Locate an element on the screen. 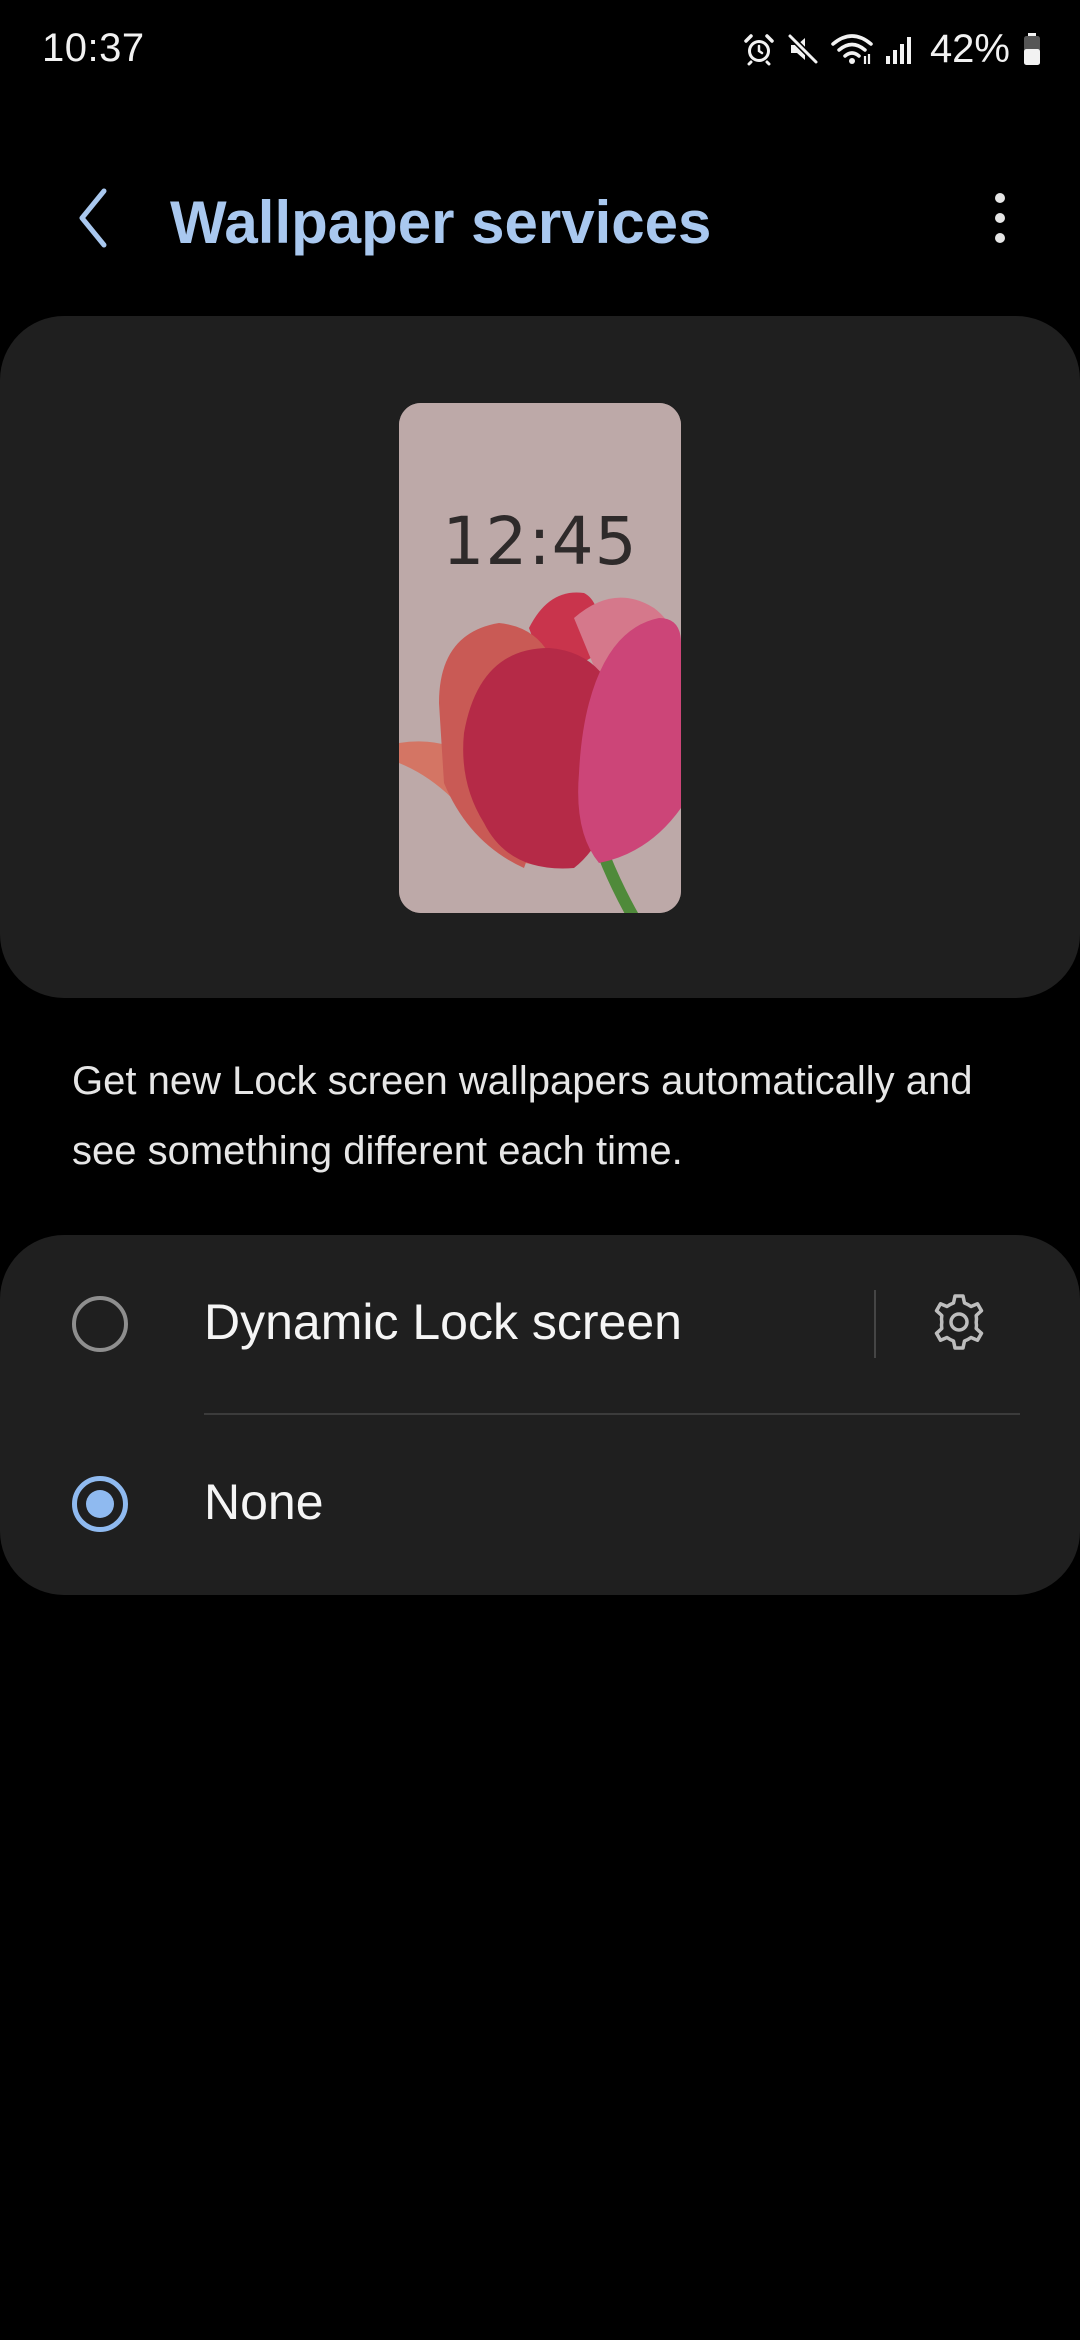 This screenshot has width=1080, height=2340. option-dynamic-lock-screen: Dynamic Lock screen is located at coordinates (540, 1324).